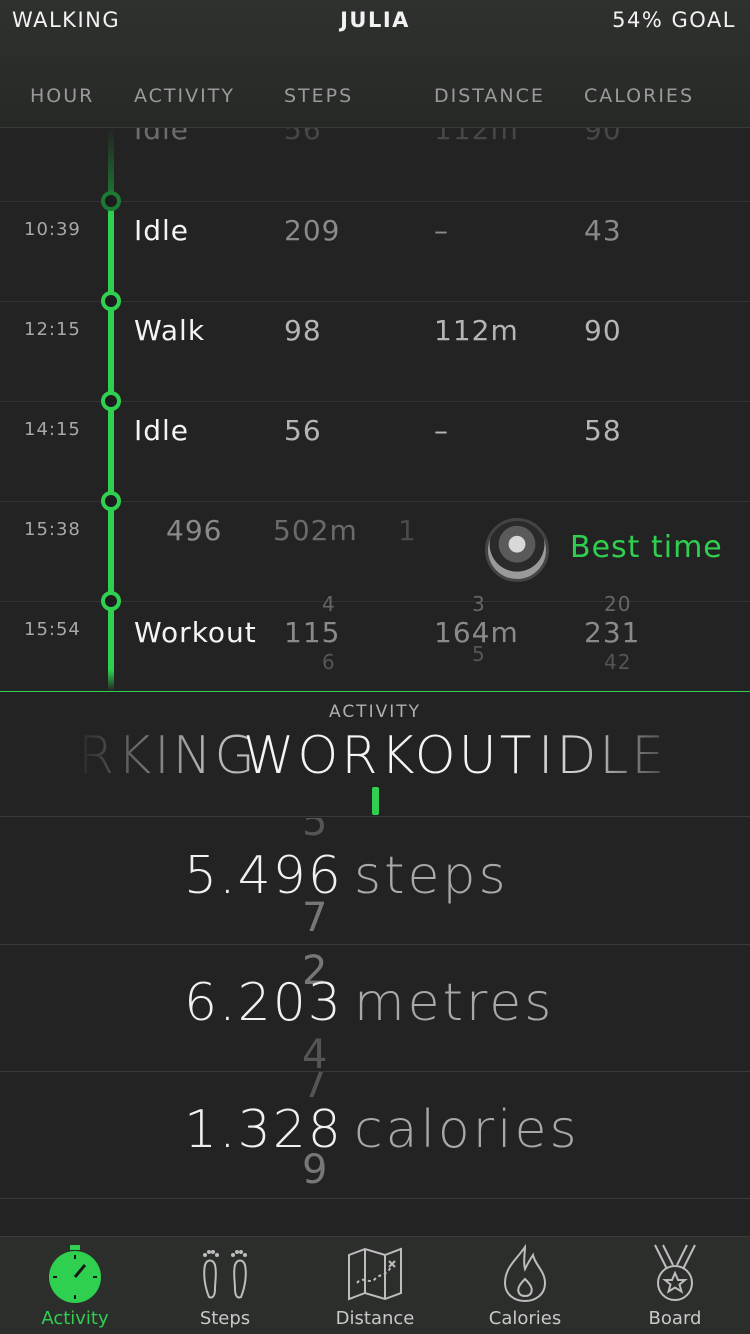 This screenshot has width=750, height=1334. I want to click on row-activity: Walk, so click(170, 330).